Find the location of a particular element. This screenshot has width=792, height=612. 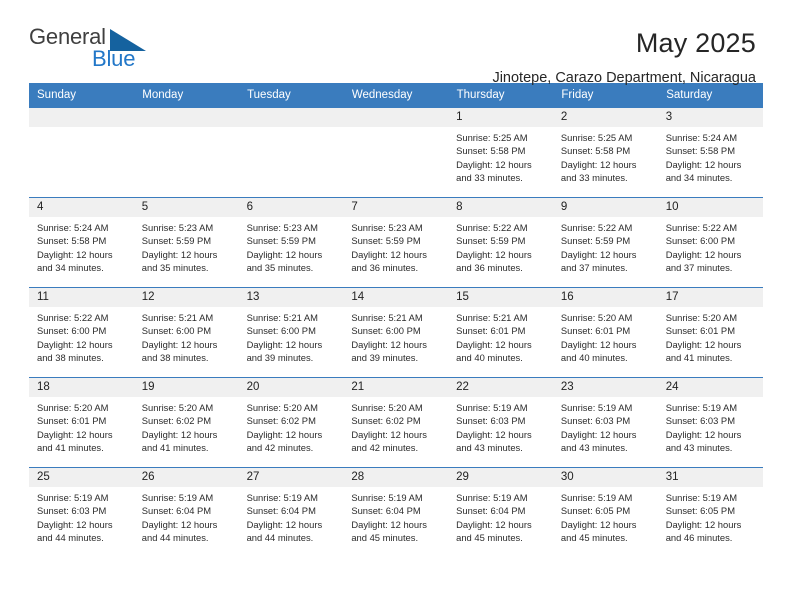

daylight-duration-line2: and 43 minutes. is located at coordinates (489, 448).